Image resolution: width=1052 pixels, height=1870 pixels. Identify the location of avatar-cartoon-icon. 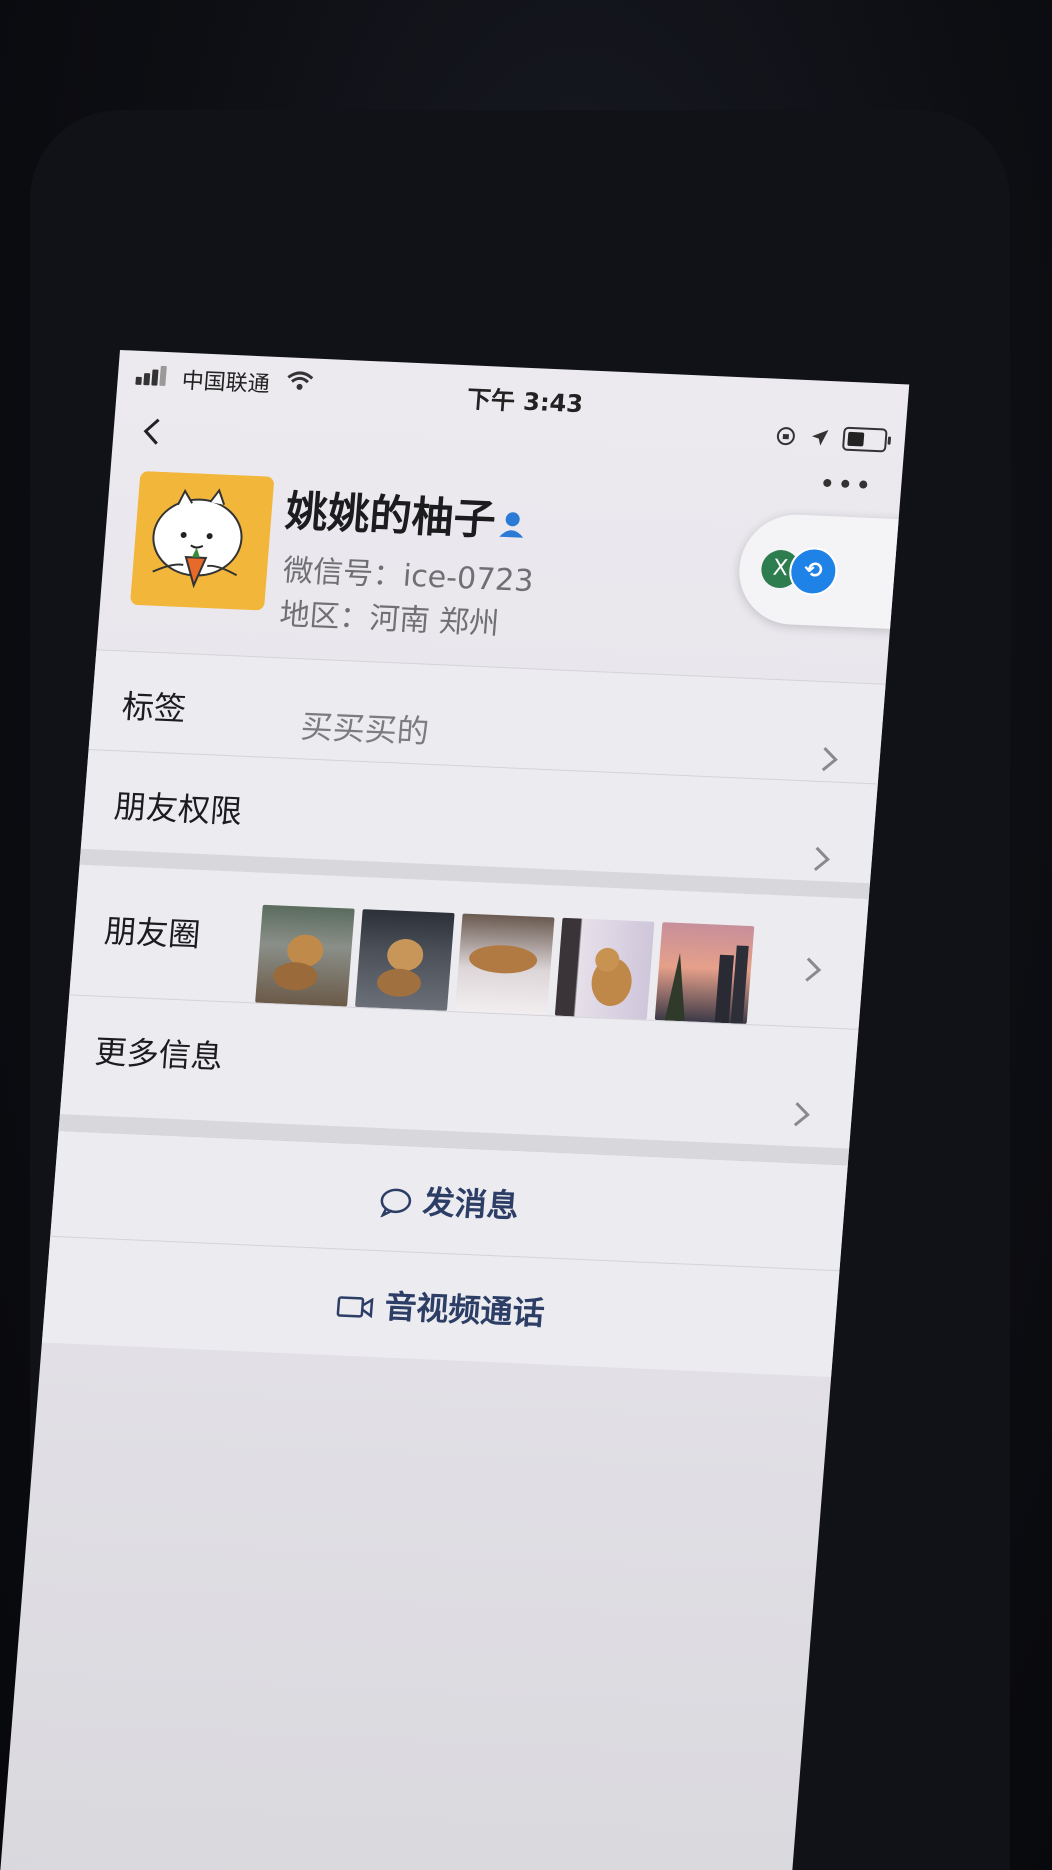
(202, 541).